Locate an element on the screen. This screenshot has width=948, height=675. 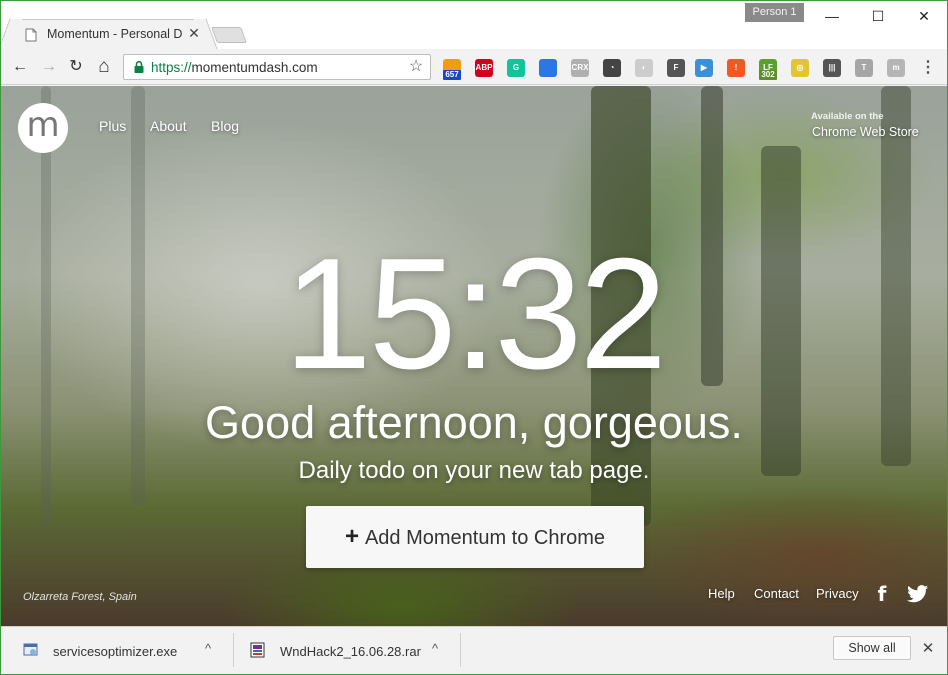
footer-contact-link: Contact is located at coordinates (776, 593).